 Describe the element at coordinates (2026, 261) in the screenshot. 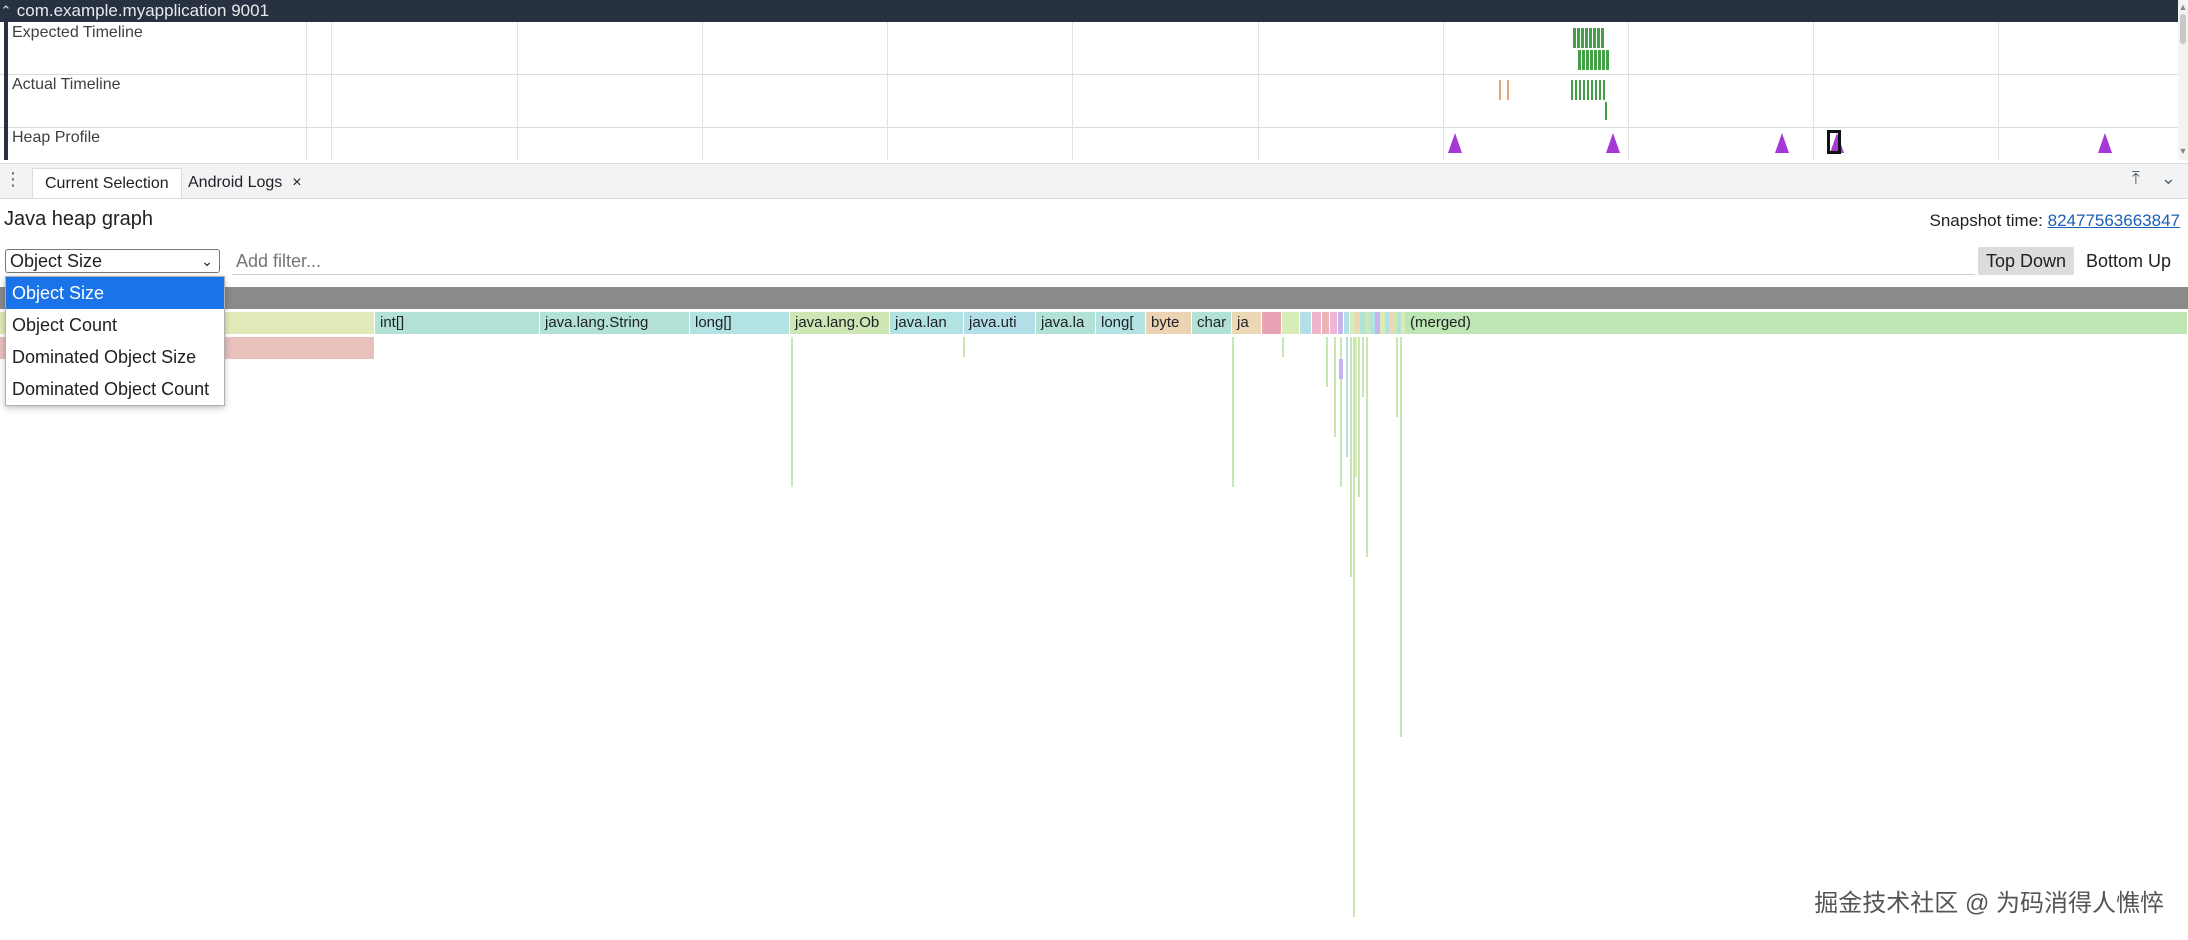

I see `top-down-button: Top Down` at that location.